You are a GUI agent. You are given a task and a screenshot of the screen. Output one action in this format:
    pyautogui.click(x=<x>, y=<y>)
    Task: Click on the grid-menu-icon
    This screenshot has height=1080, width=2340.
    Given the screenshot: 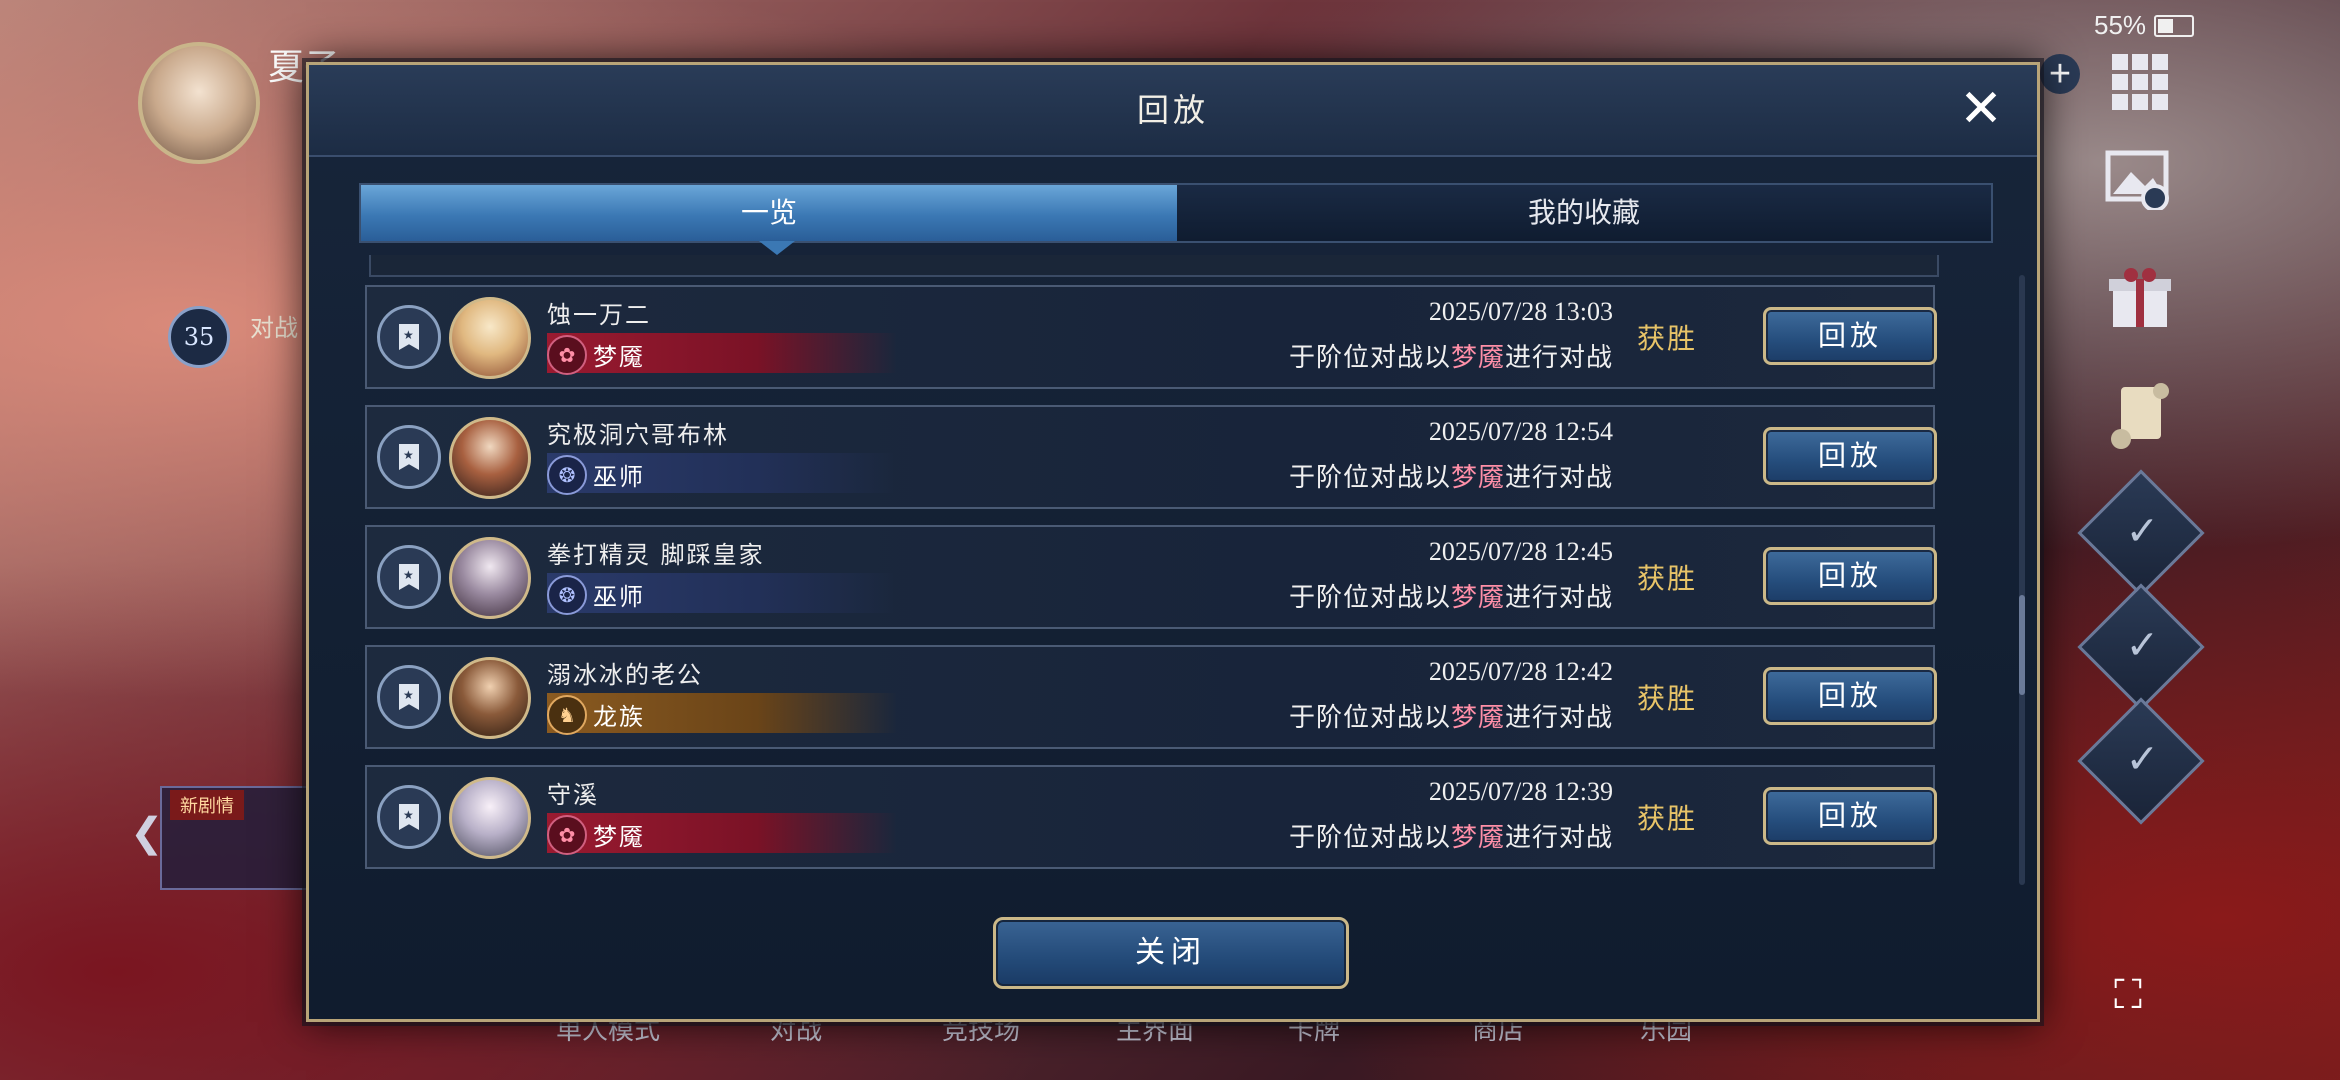 What is the action you would take?
    pyautogui.click(x=2140, y=82)
    